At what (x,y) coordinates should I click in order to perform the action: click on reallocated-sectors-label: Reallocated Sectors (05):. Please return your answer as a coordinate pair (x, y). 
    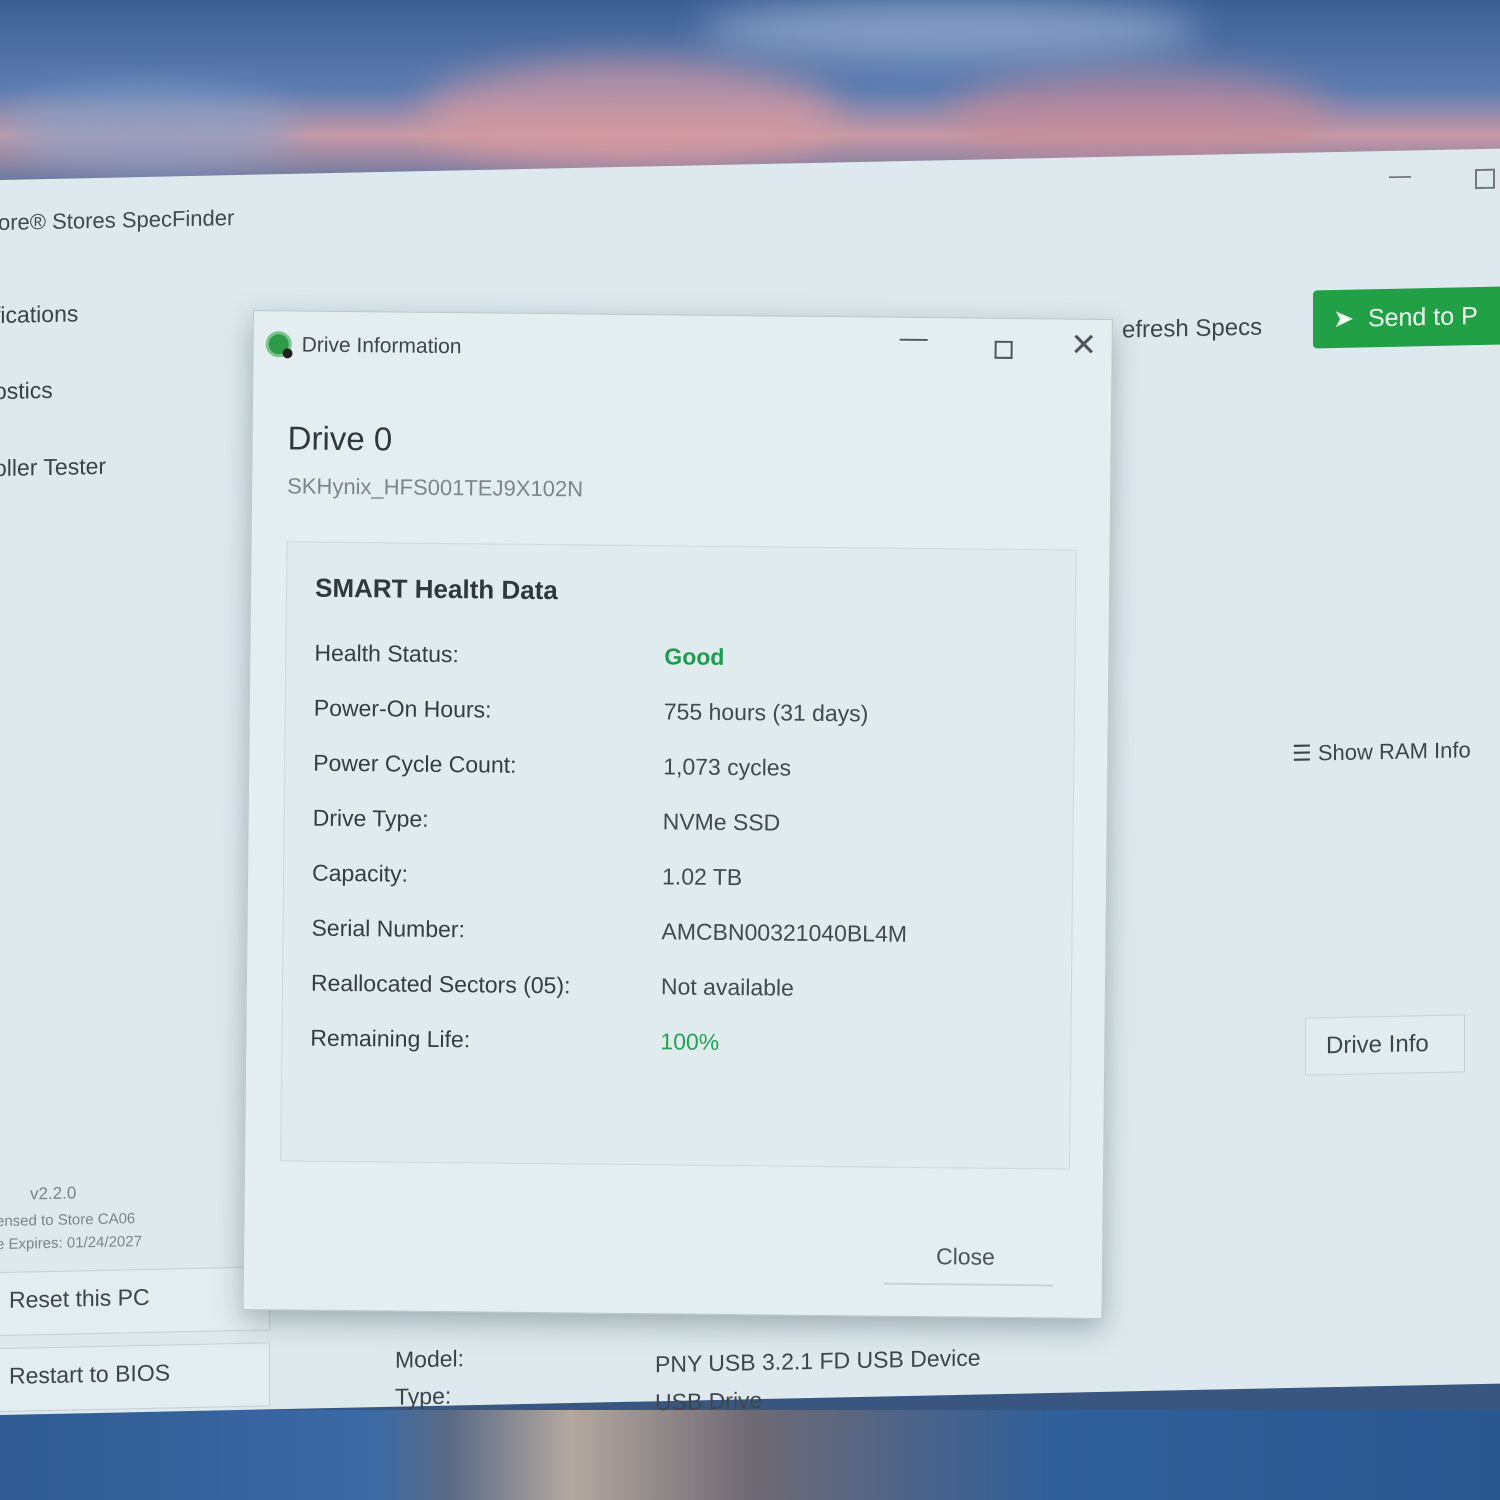
    Looking at the image, I should click on (440, 984).